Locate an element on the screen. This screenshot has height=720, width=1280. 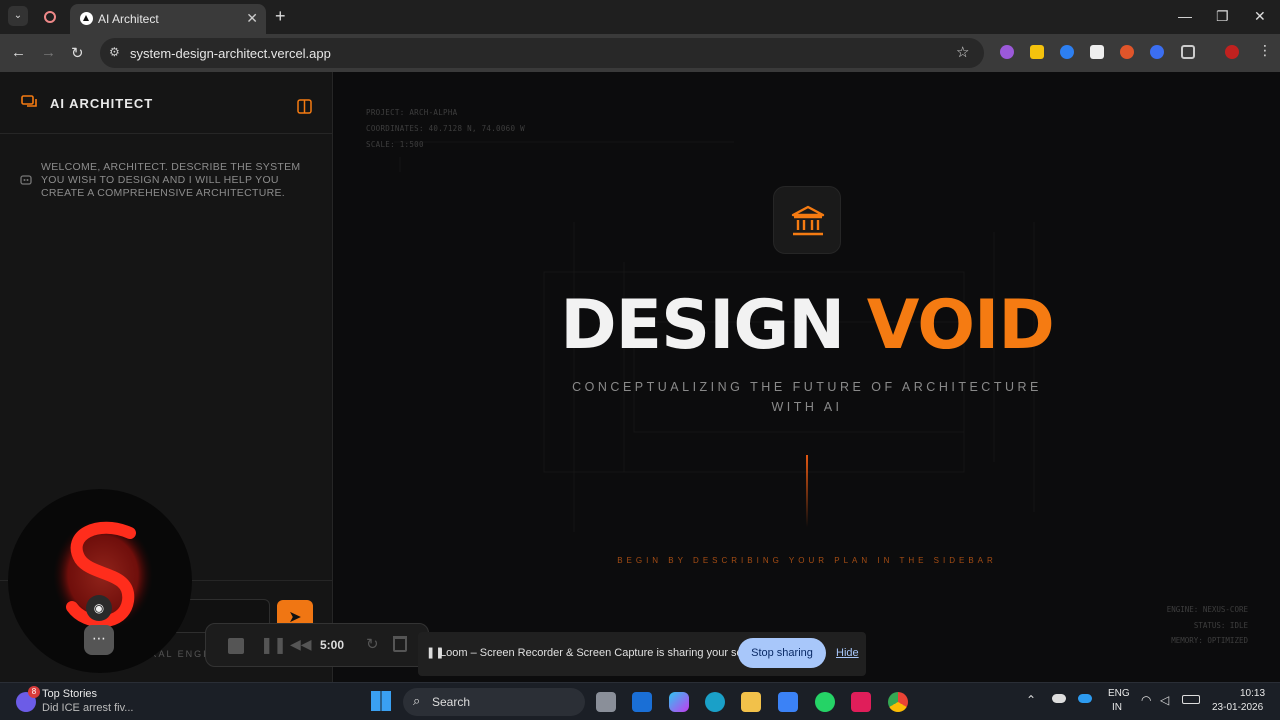
engine-status: ENGINE: NEXUS-CORE is located at coordinates (1207, 609).